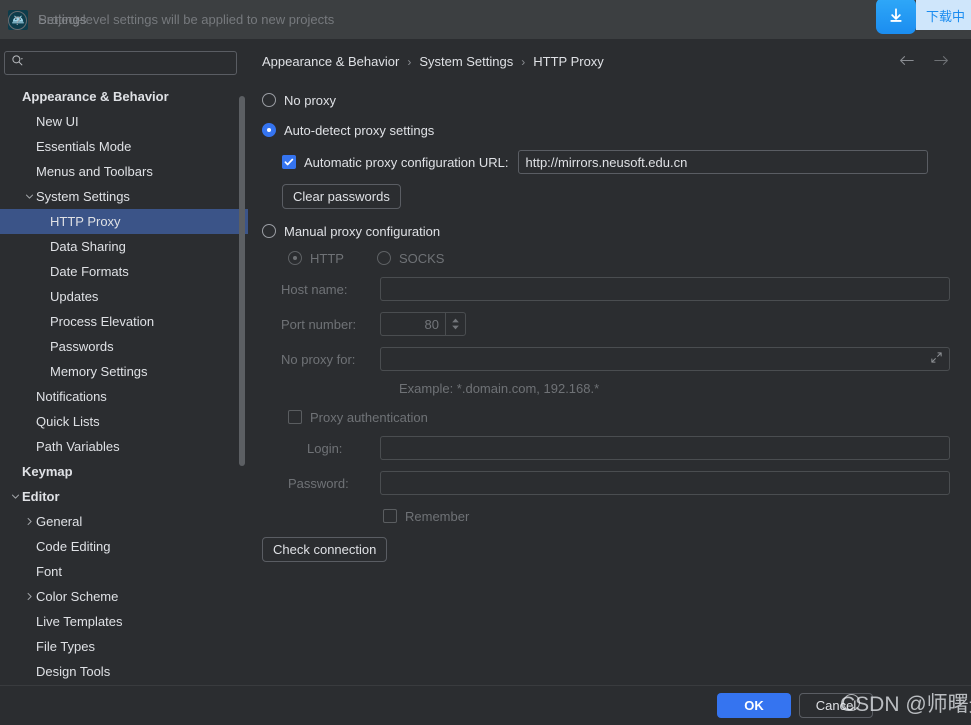 The height and width of the screenshot is (725, 971). I want to click on sidebar-item-label: Color Scheme, so click(77, 596).